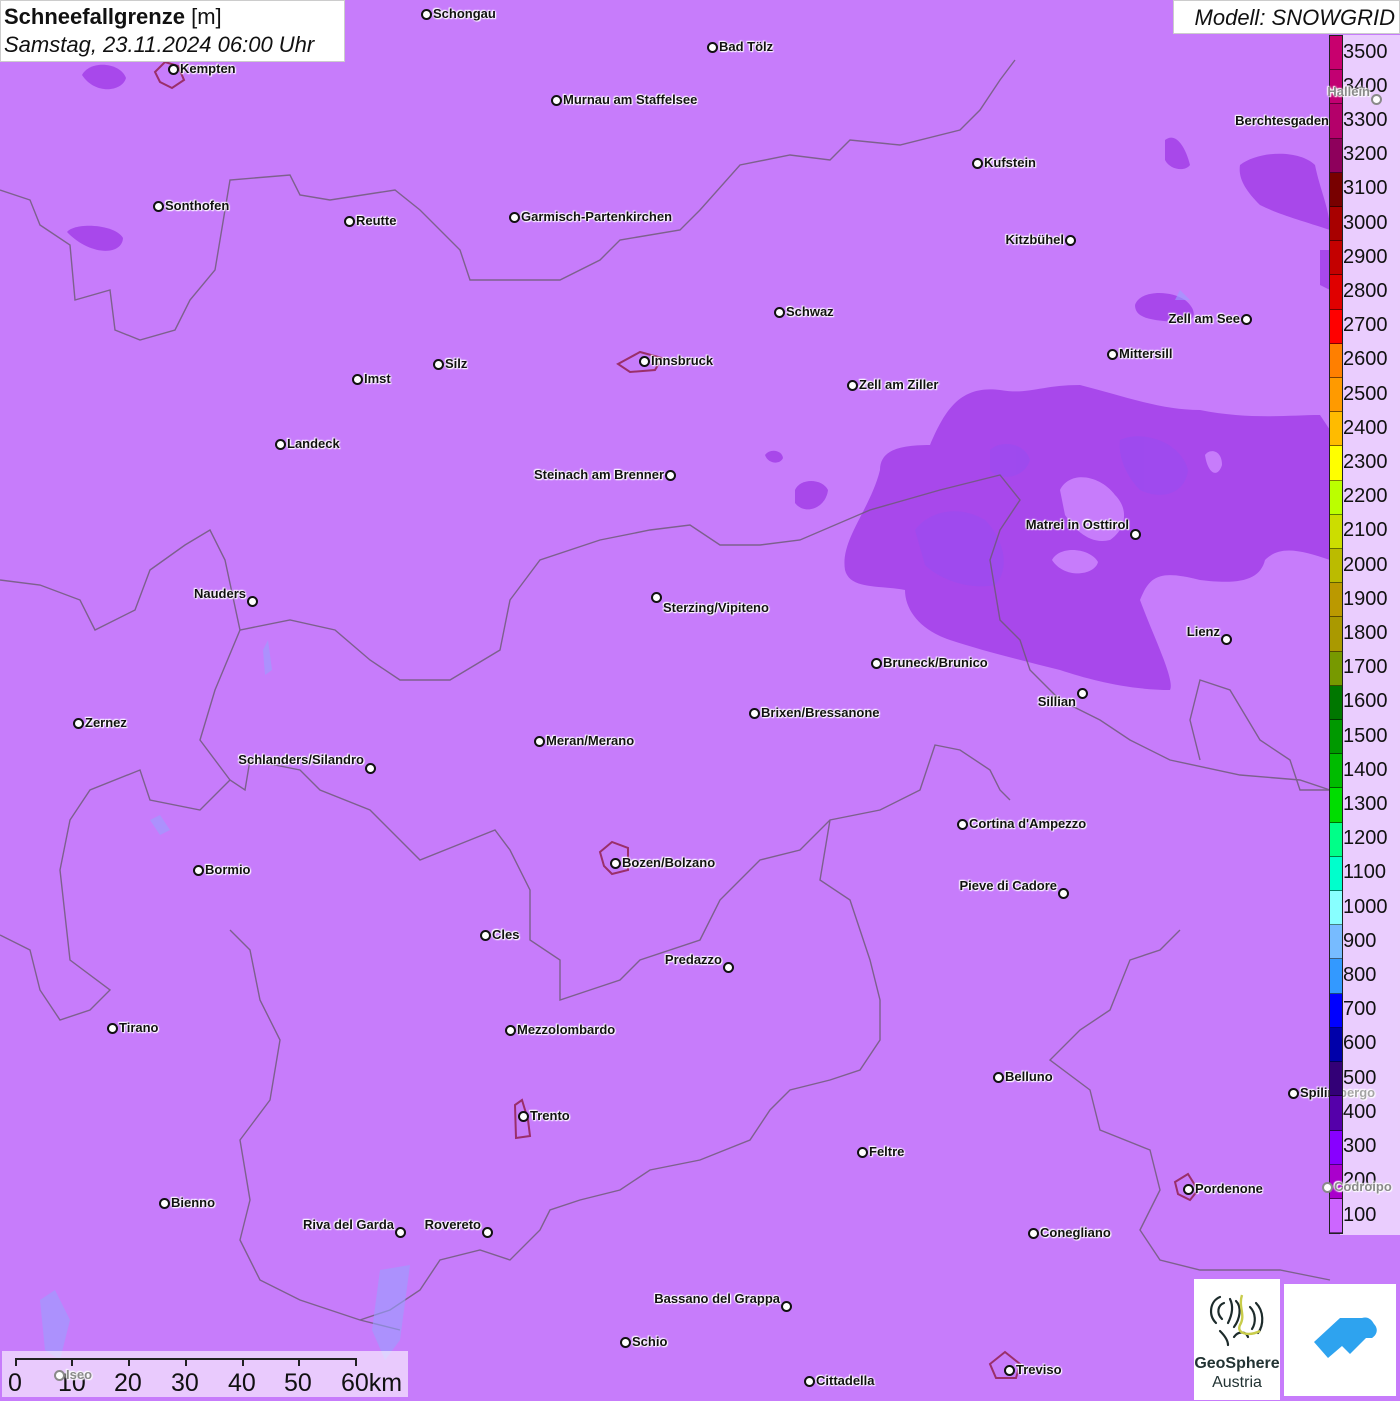 This screenshot has height=1401, width=1400. Describe the element at coordinates (1223, 1189) in the screenshot. I see `city-marker: Pordenone` at that location.